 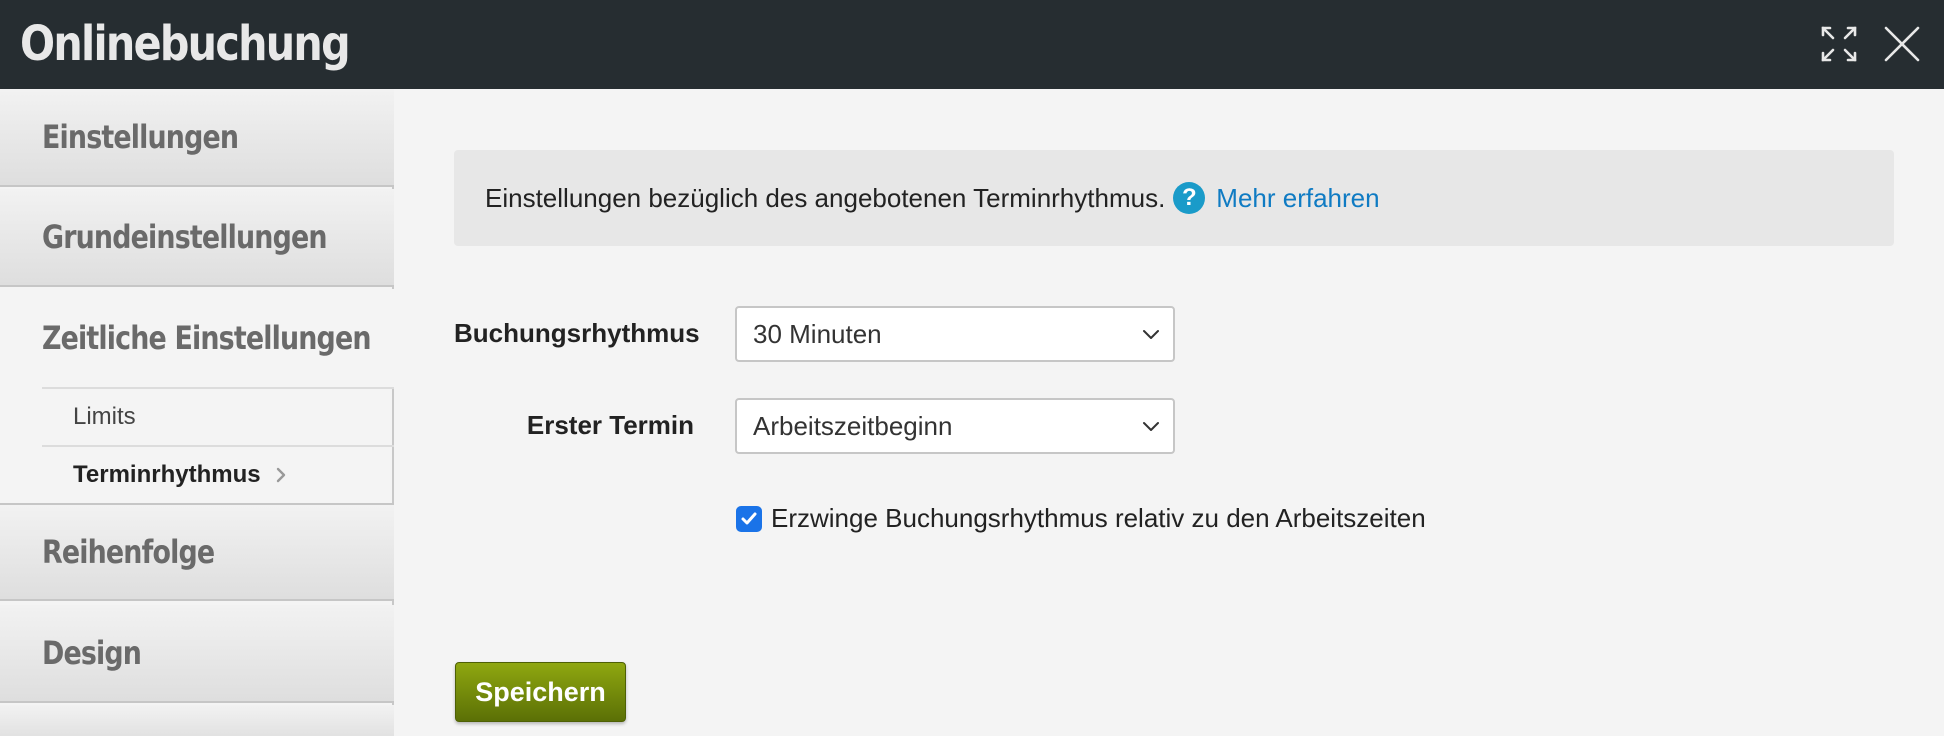 I want to click on enforce-rhythm-checkbox, so click(x=749, y=519).